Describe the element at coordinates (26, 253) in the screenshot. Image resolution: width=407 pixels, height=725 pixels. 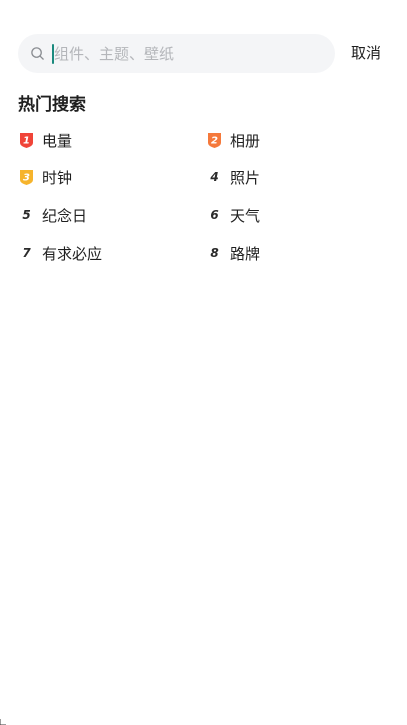
I see `rank-number: 7` at that location.